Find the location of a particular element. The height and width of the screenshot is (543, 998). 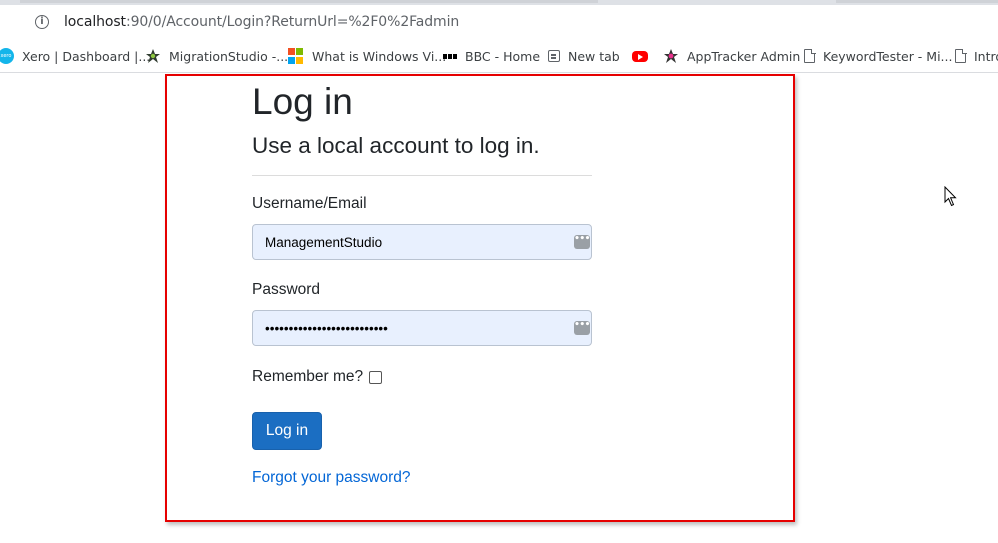

bookmark-intro: Intro is located at coordinates (976, 56).